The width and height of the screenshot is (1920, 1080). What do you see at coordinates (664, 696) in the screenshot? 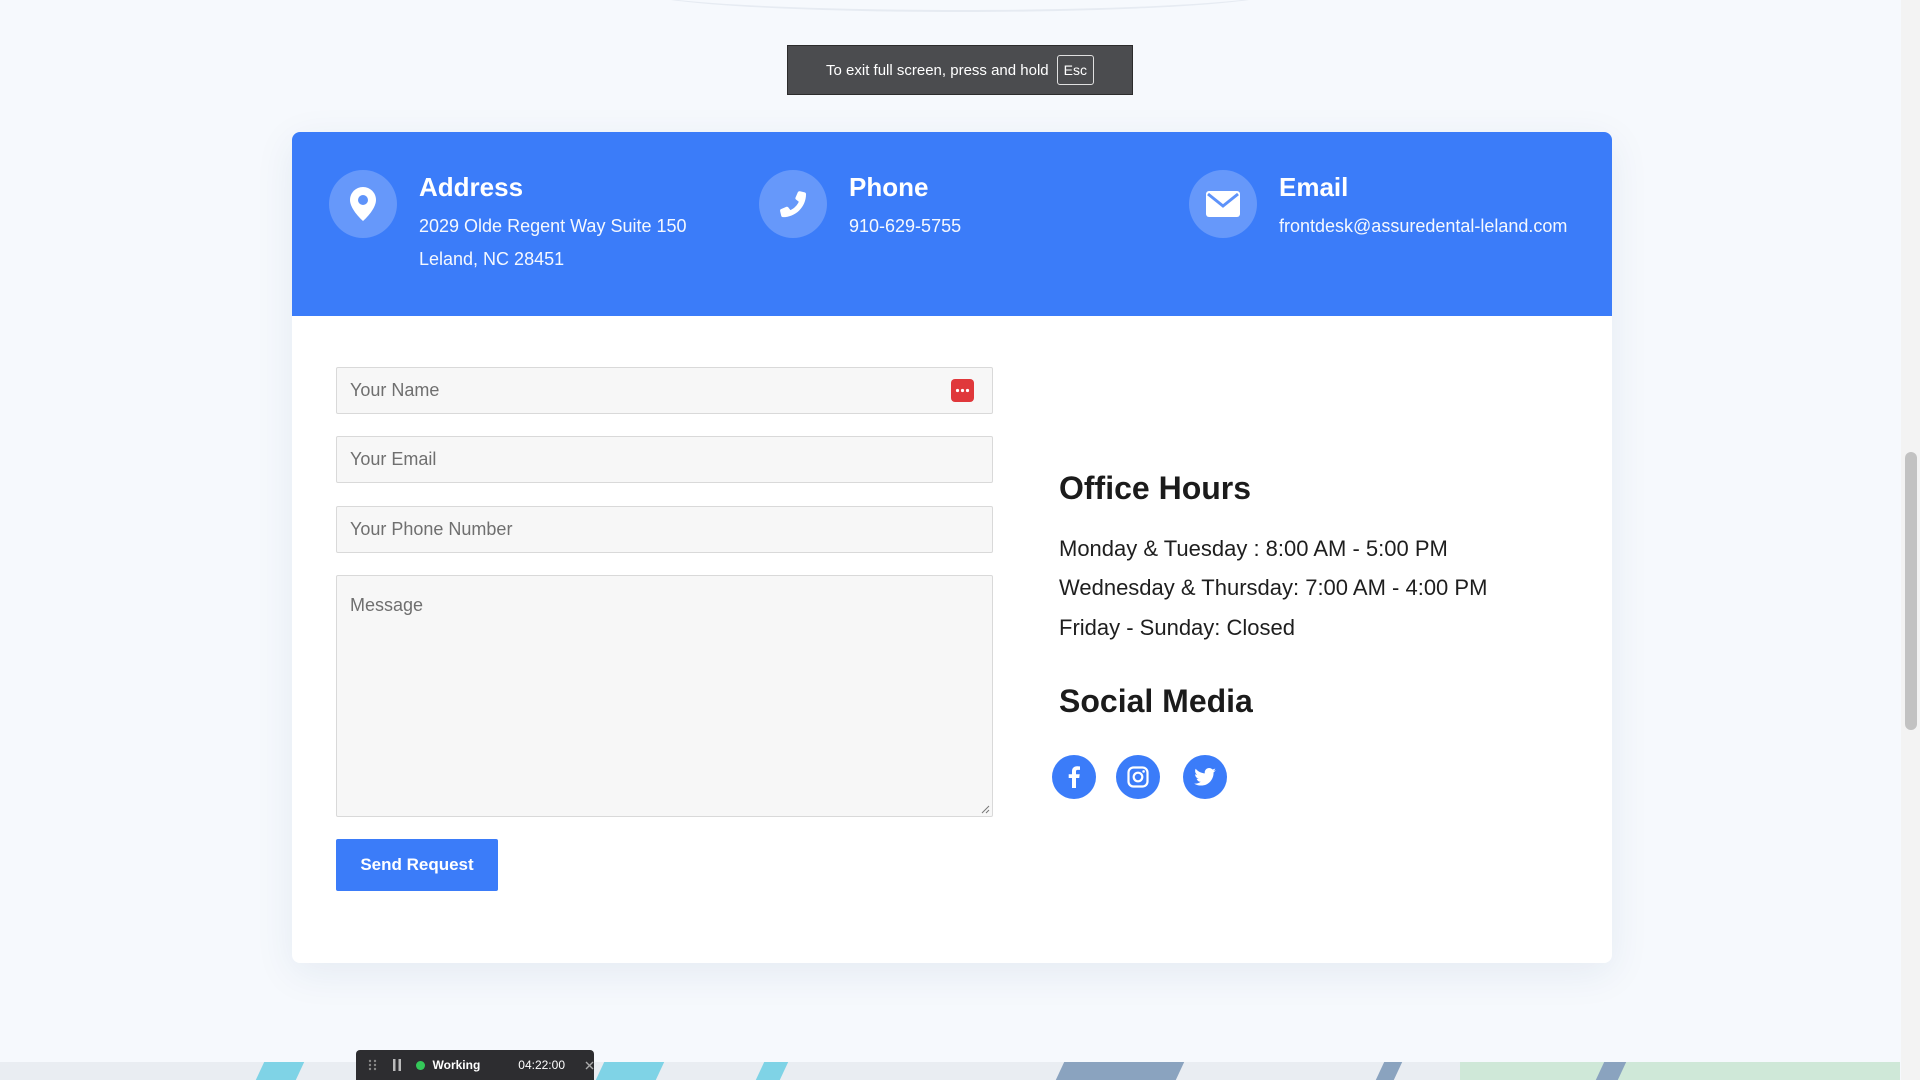
I see `message-textarea: Message` at bounding box center [664, 696].